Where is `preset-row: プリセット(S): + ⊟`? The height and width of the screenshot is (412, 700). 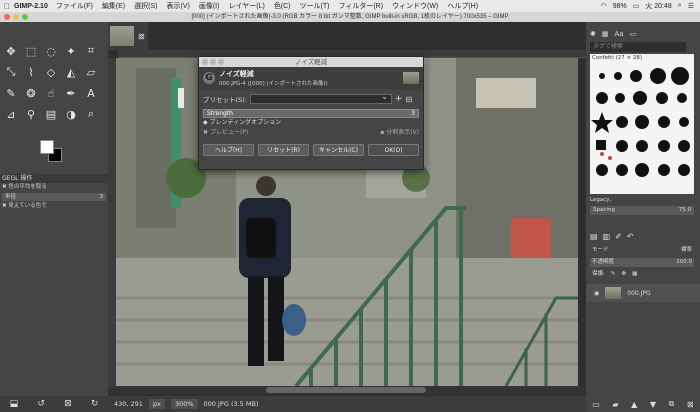
preset-row: プリセット(S): + ⊟ is located at coordinates (311, 99).